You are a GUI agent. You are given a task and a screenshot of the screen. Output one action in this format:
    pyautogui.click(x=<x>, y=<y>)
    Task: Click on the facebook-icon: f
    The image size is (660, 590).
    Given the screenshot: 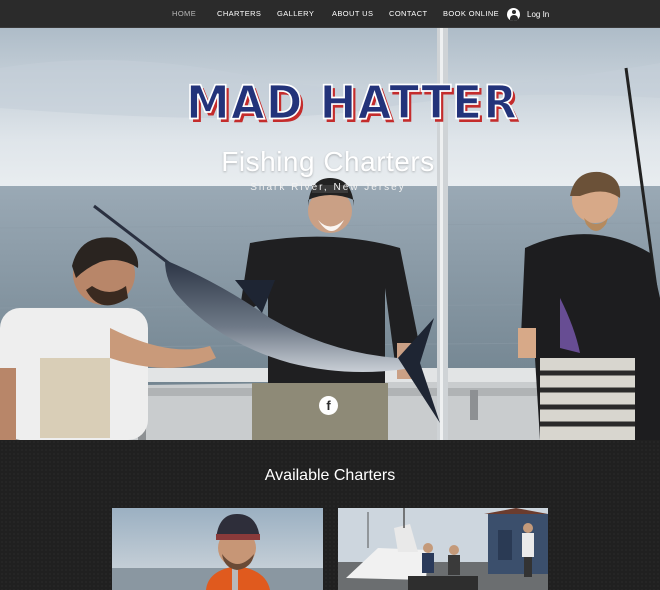 What is the action you would take?
    pyautogui.click(x=328, y=405)
    